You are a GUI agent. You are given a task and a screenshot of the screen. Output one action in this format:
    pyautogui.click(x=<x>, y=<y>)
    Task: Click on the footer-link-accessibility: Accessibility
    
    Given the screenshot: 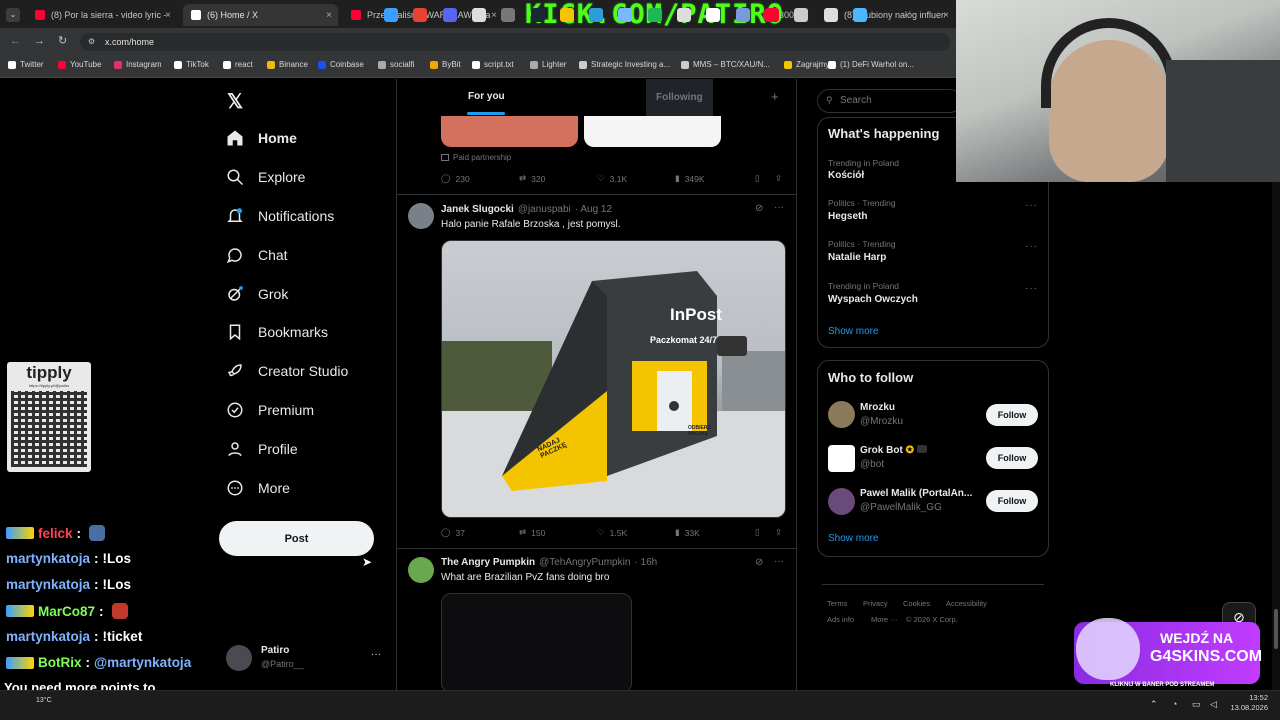 What is the action you would take?
    pyautogui.click(x=966, y=603)
    